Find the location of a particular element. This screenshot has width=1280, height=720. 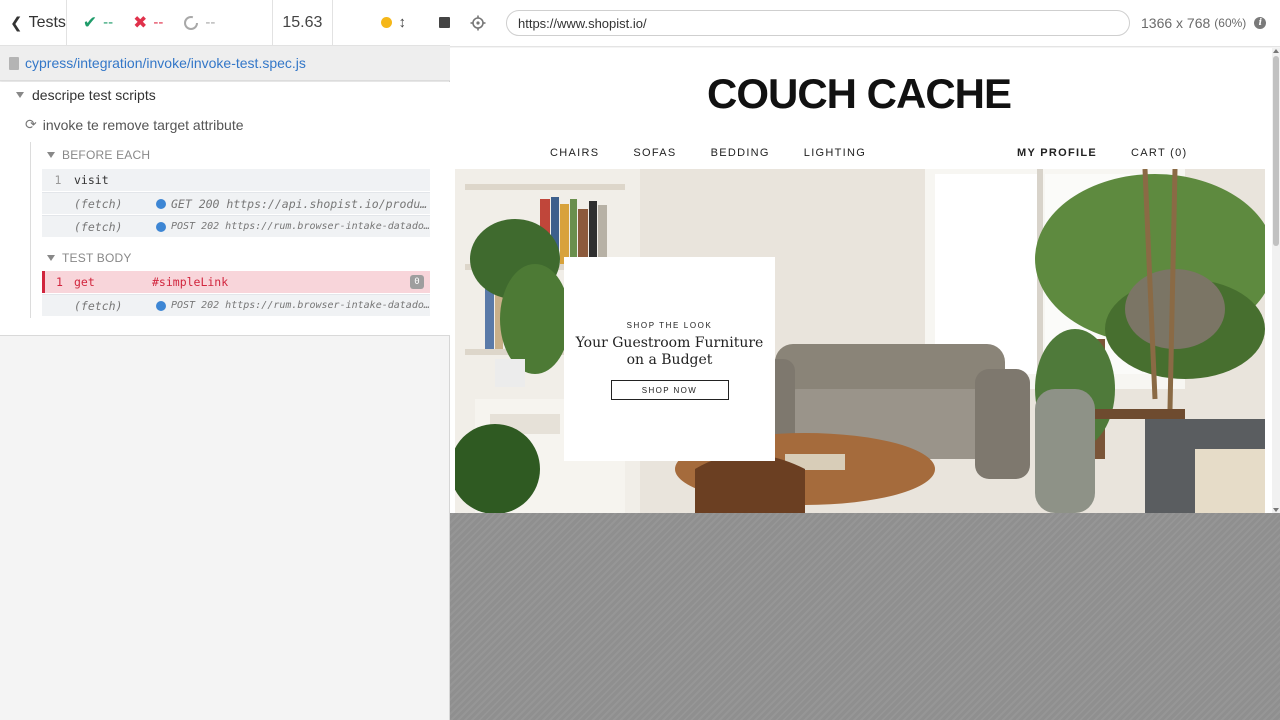

nav-chairs: CHAIRS is located at coordinates (574, 153).